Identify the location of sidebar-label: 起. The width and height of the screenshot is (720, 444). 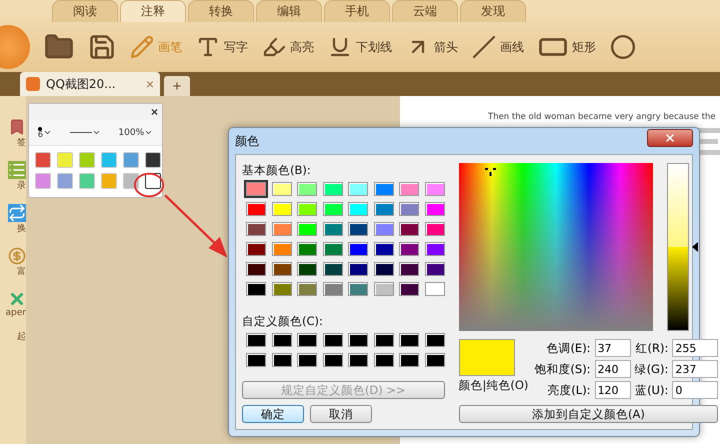
(21, 336).